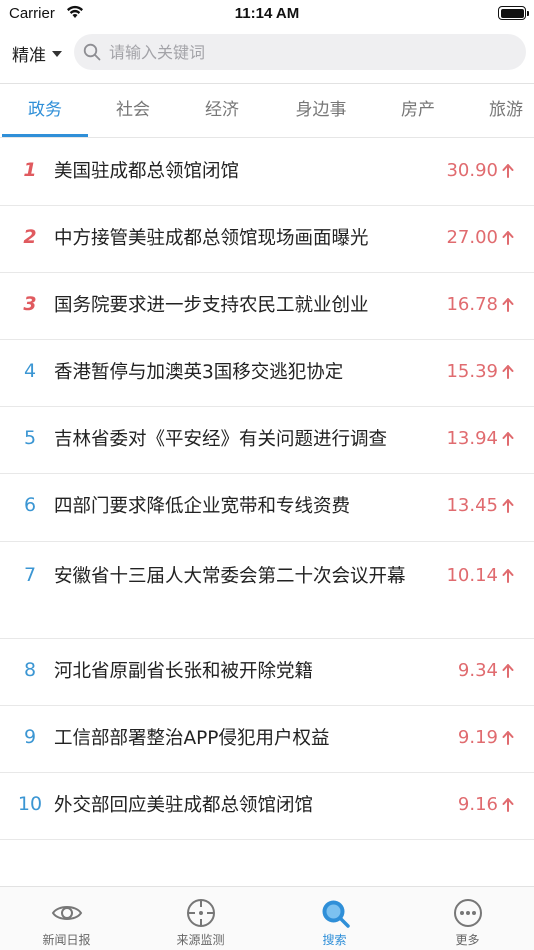 The image size is (534, 950). Describe the element at coordinates (309, 52) in the screenshot. I see `search-input` at that location.